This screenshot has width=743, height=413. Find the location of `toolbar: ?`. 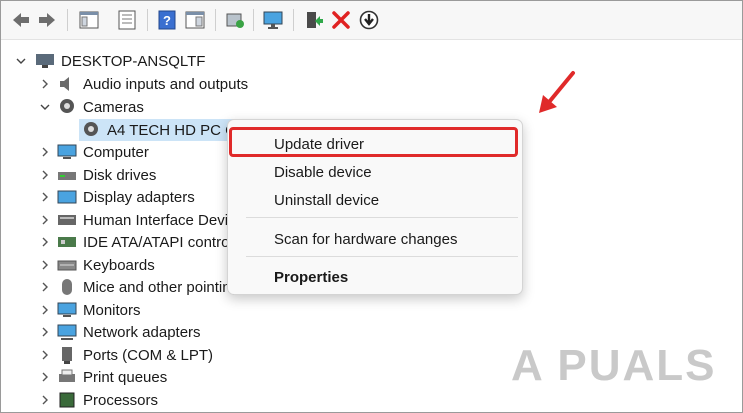

toolbar: ? is located at coordinates (371, 20).